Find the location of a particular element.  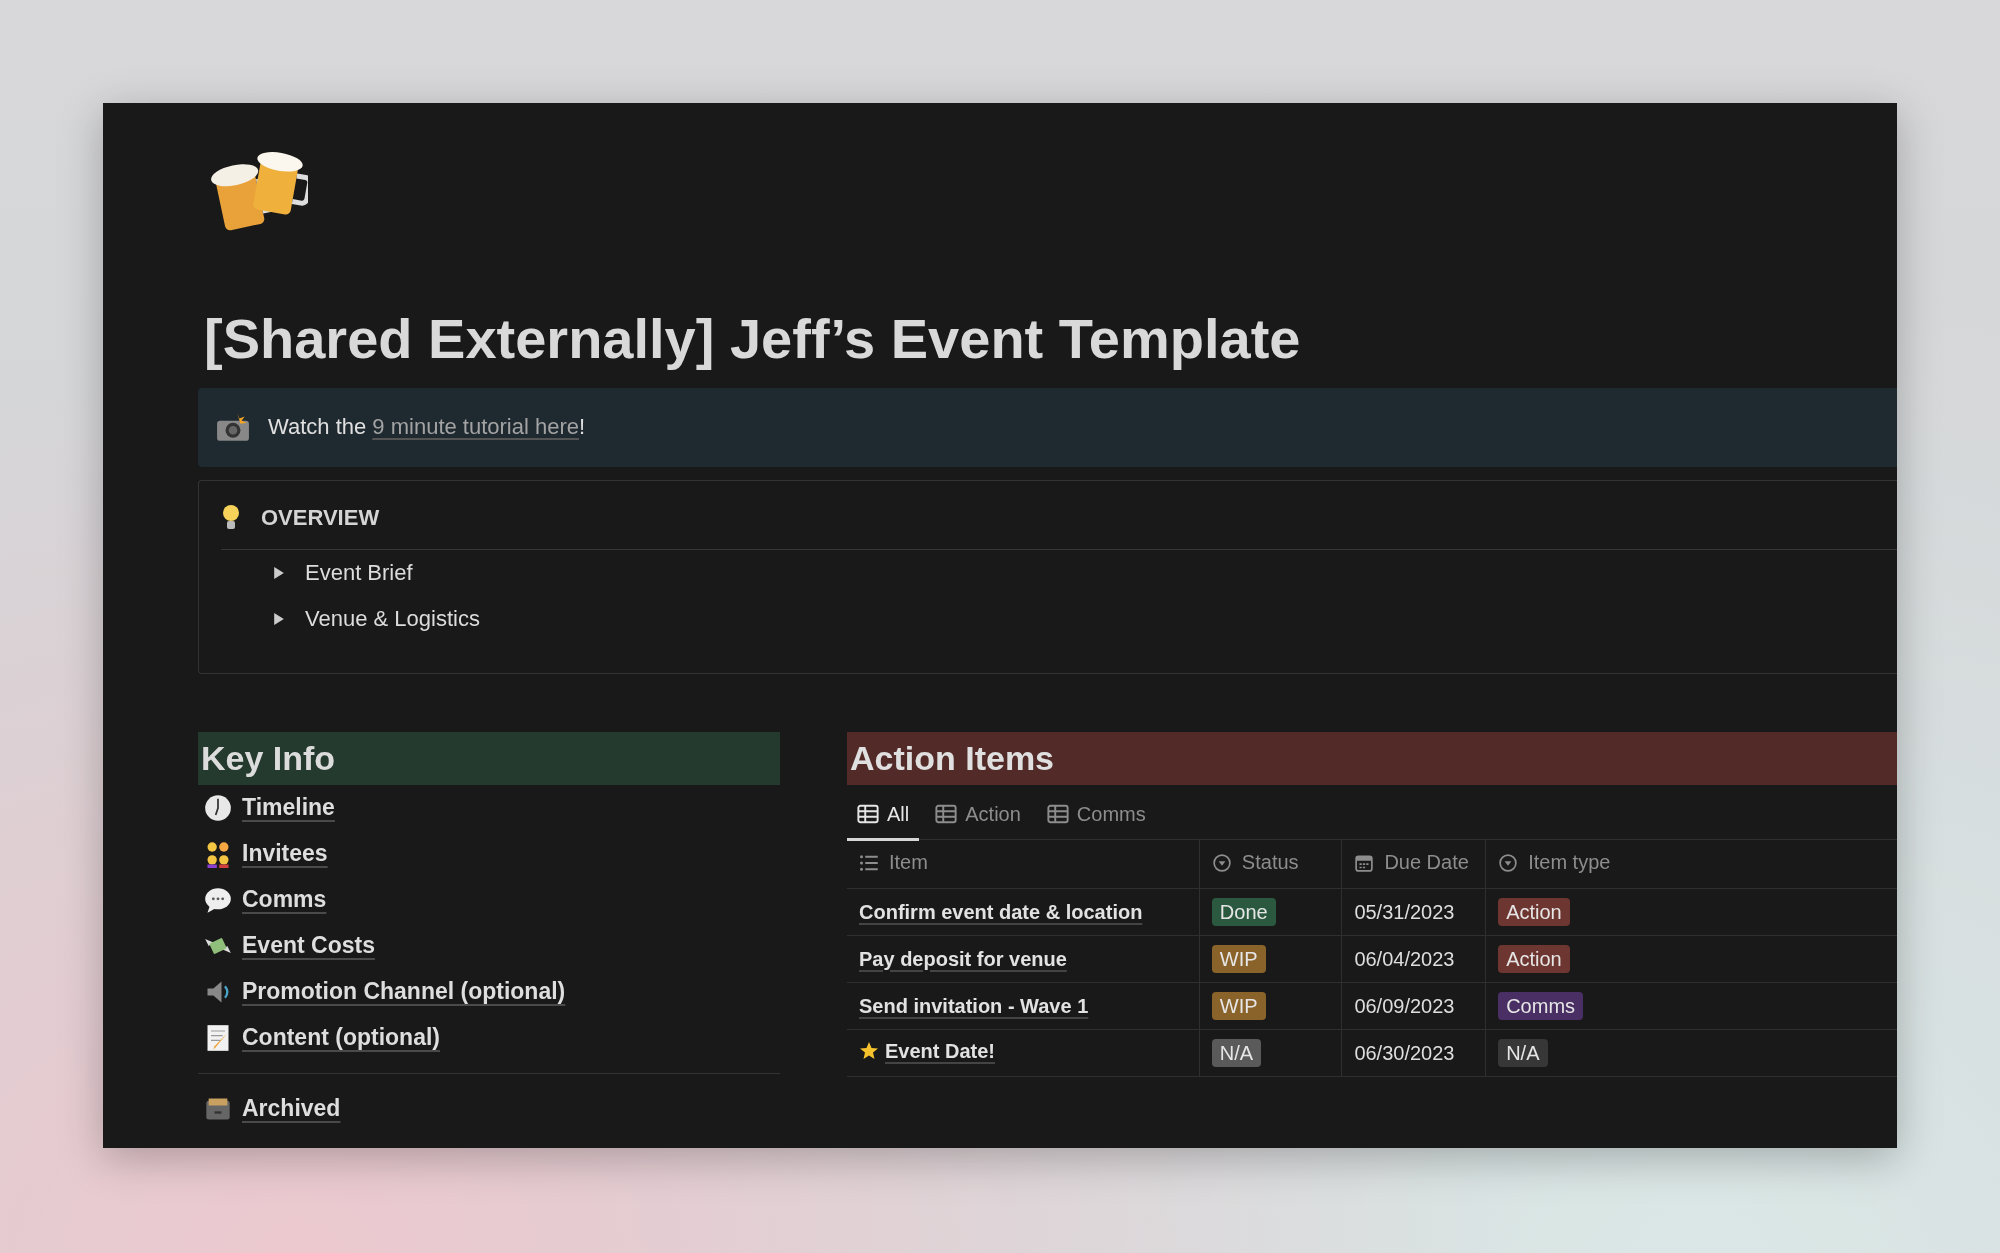

page-link: Comms is located at coordinates (284, 900).